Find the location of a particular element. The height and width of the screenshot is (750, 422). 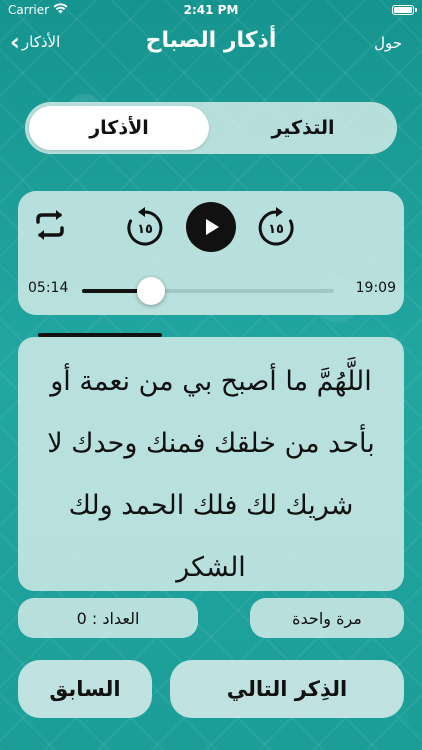

previous-button: السابق is located at coordinates (85, 689).